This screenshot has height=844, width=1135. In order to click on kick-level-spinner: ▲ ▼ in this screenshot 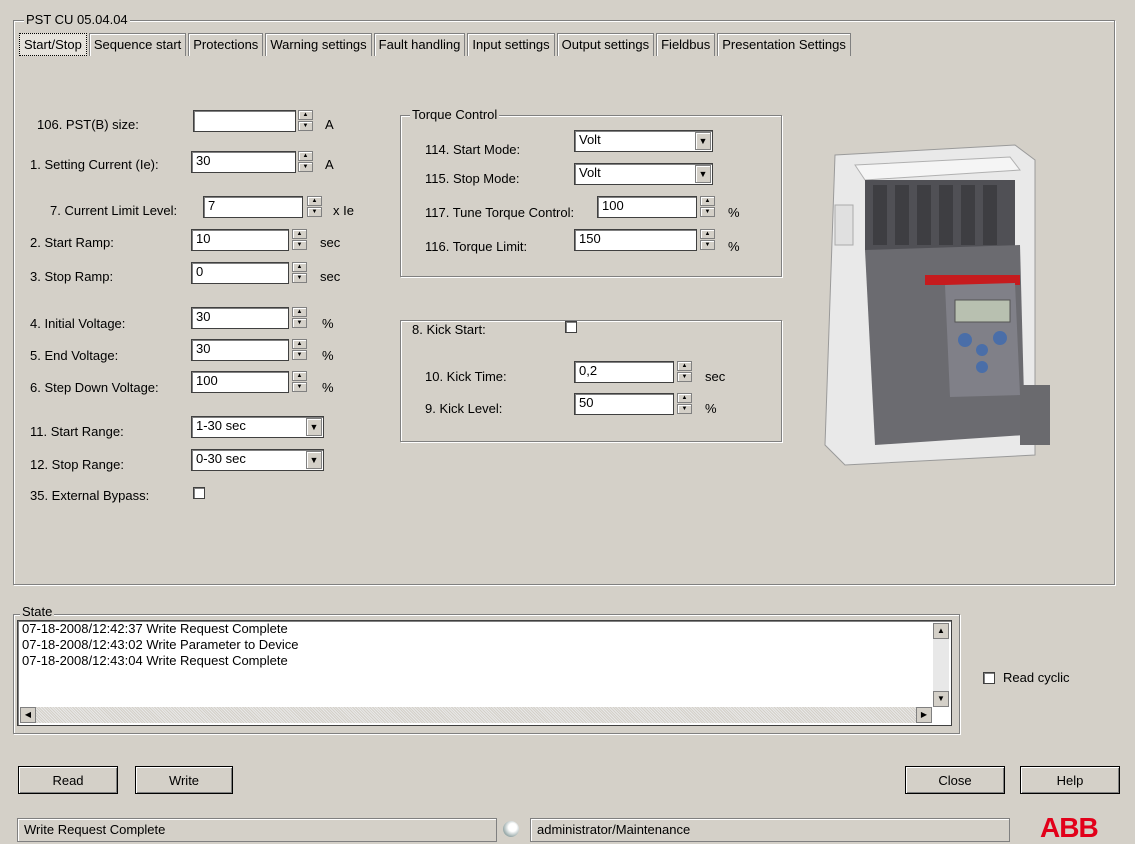, I will do `click(684, 404)`.